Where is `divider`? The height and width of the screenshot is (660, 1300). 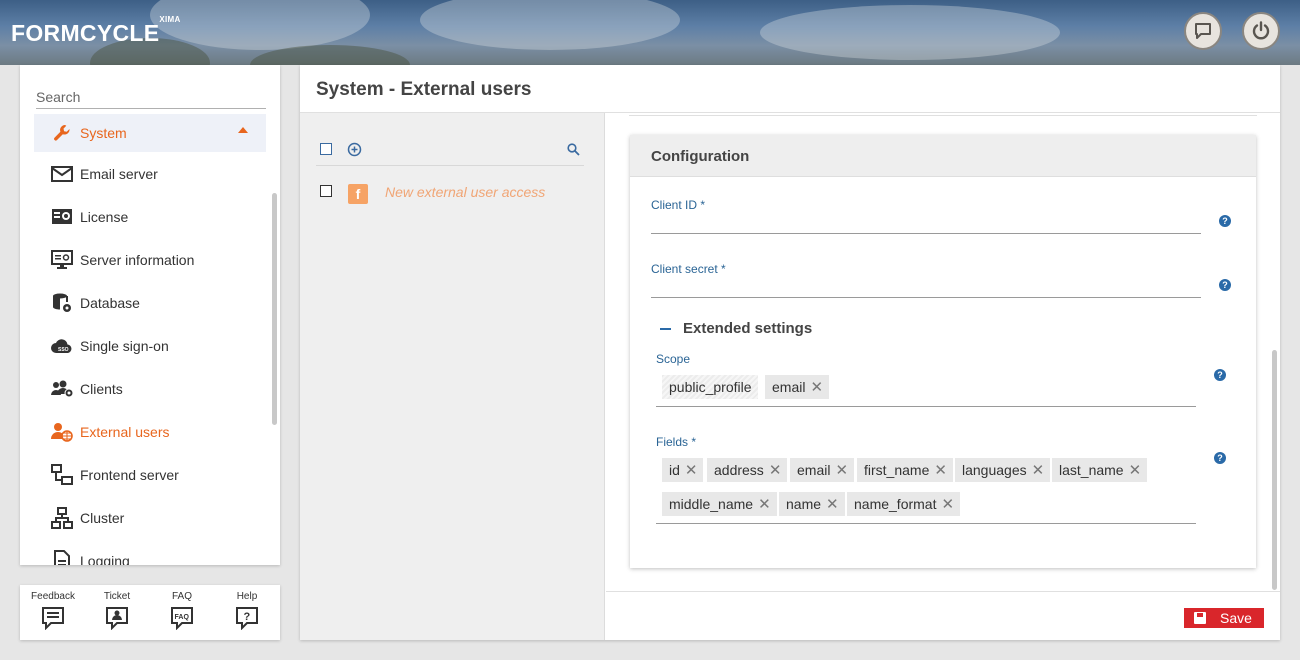 divider is located at coordinates (943, 114).